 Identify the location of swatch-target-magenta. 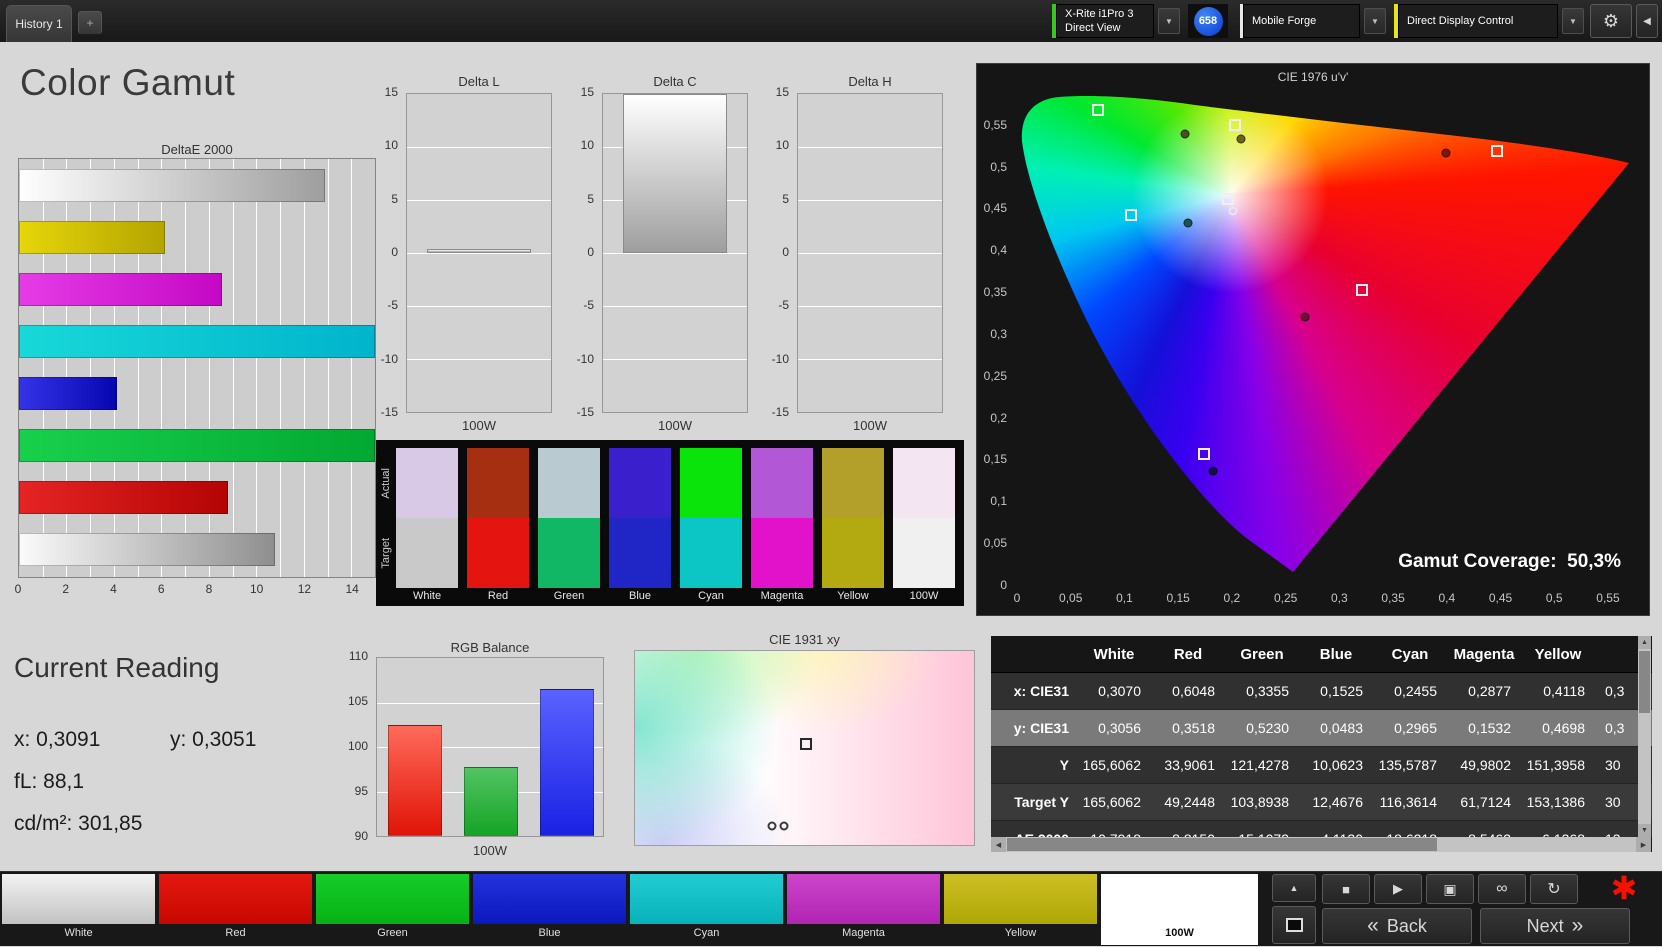
(782, 553).